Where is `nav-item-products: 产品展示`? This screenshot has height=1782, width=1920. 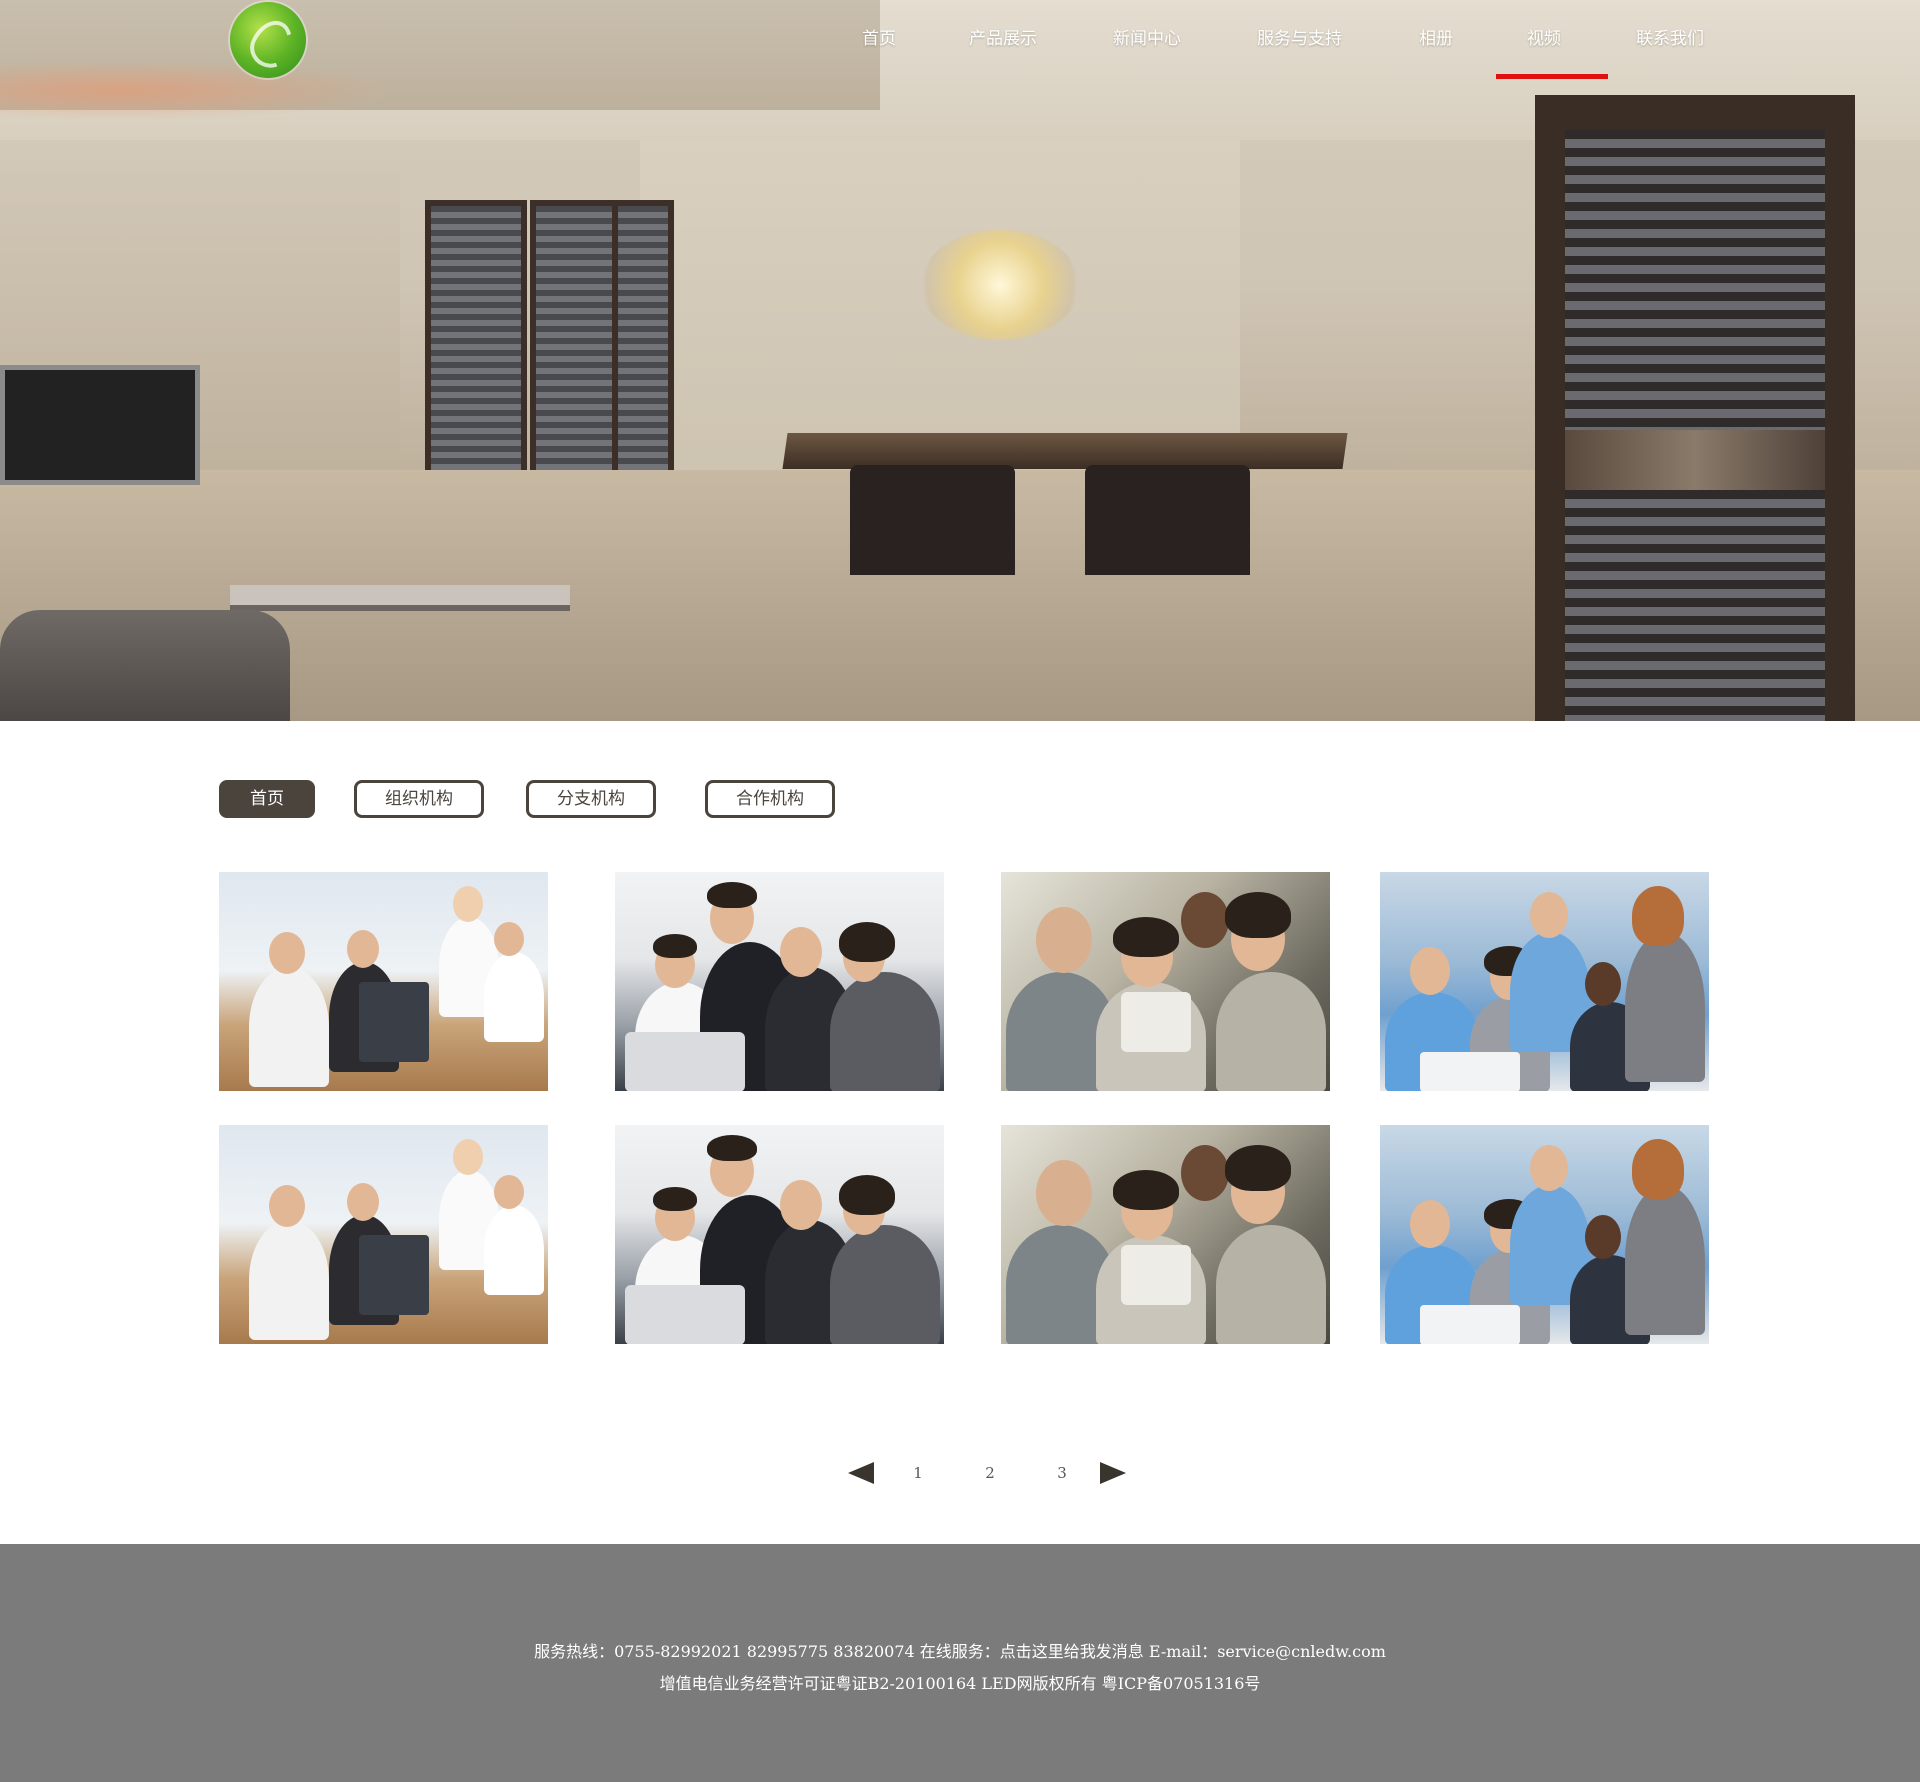
nav-item-products: 产品展示 is located at coordinates (1003, 39).